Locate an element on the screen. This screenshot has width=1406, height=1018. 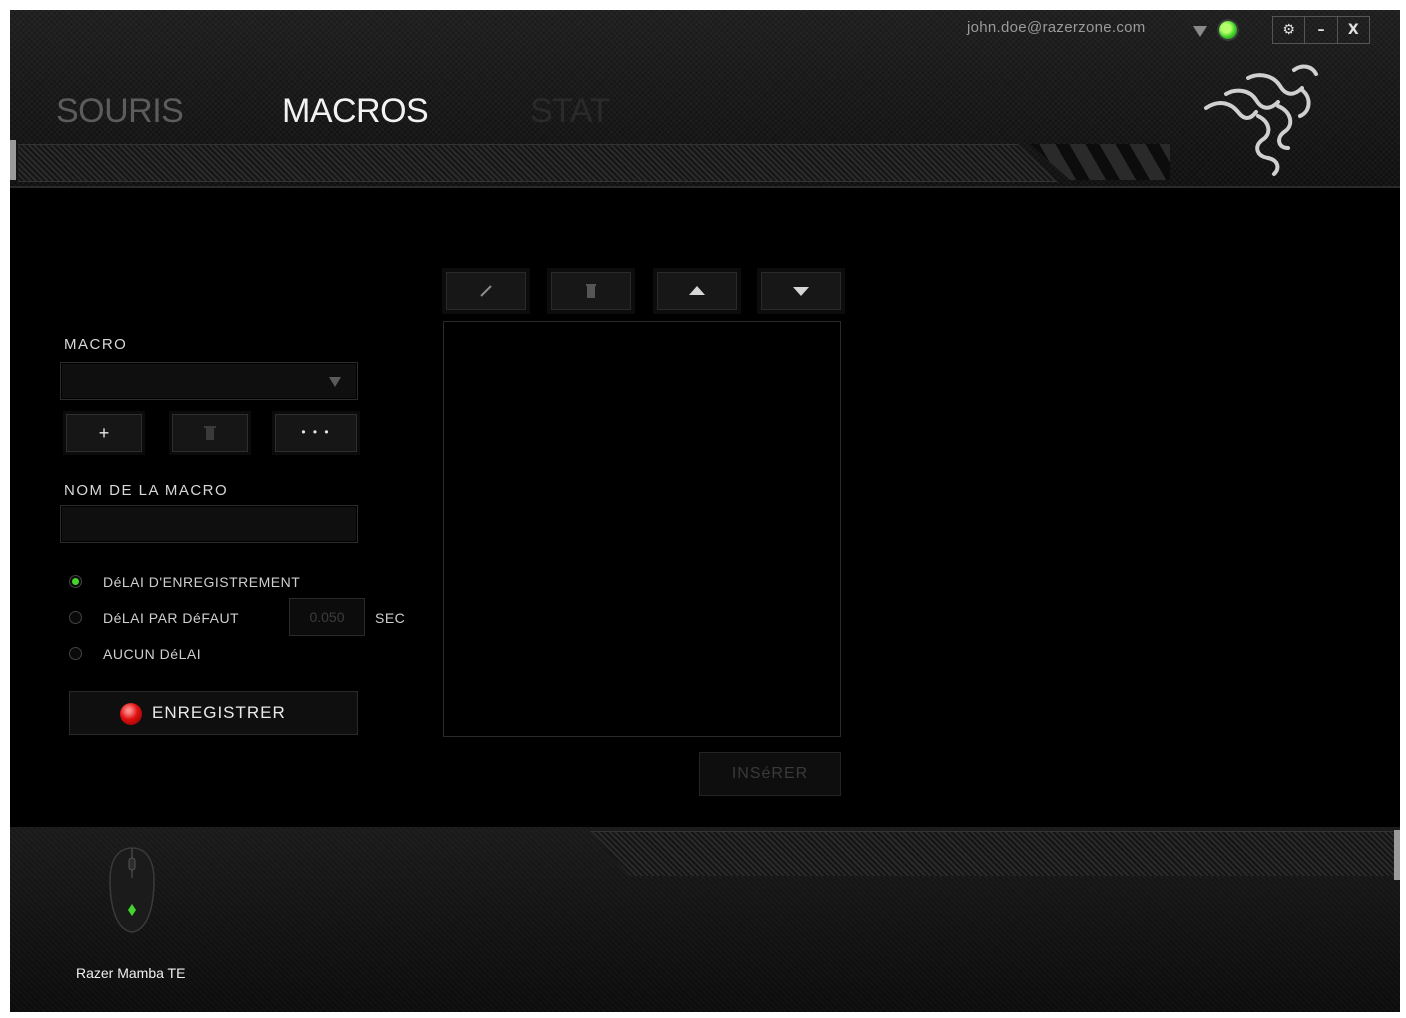
no-delay-radio is located at coordinates (75, 653).